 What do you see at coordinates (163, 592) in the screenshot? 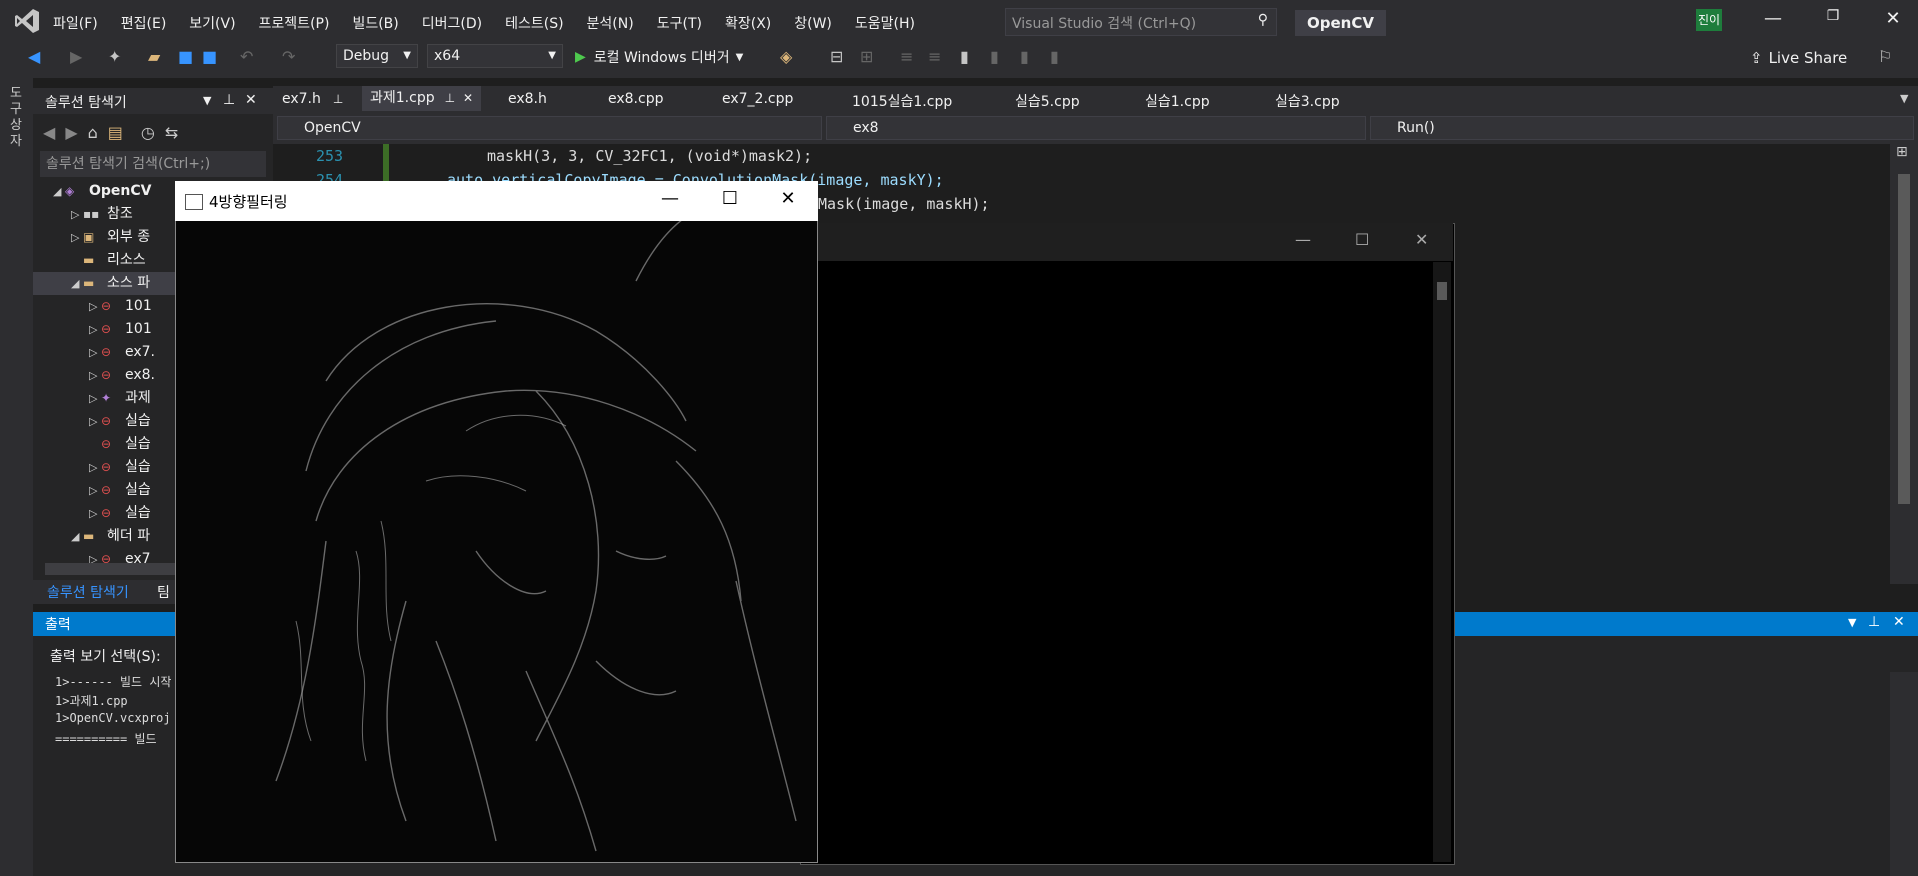
I see `tab-team: 팀` at bounding box center [163, 592].